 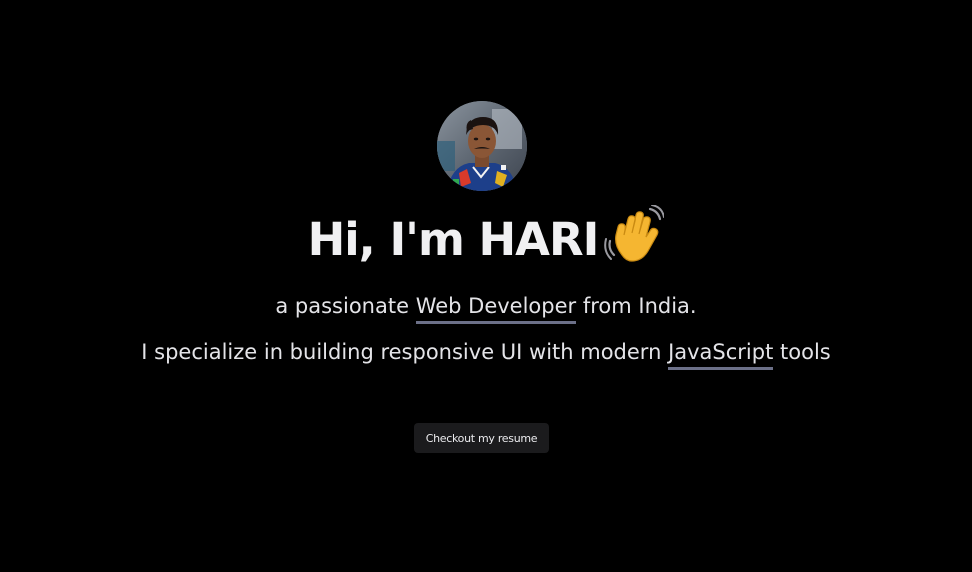 I want to click on waving-hand-icon, so click(x=635, y=242).